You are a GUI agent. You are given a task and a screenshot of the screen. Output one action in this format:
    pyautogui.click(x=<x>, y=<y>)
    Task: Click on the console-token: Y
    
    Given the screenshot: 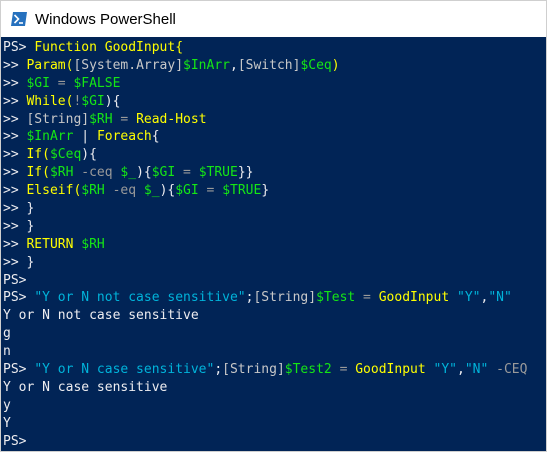 What is the action you would take?
    pyautogui.click(x=7, y=423)
    